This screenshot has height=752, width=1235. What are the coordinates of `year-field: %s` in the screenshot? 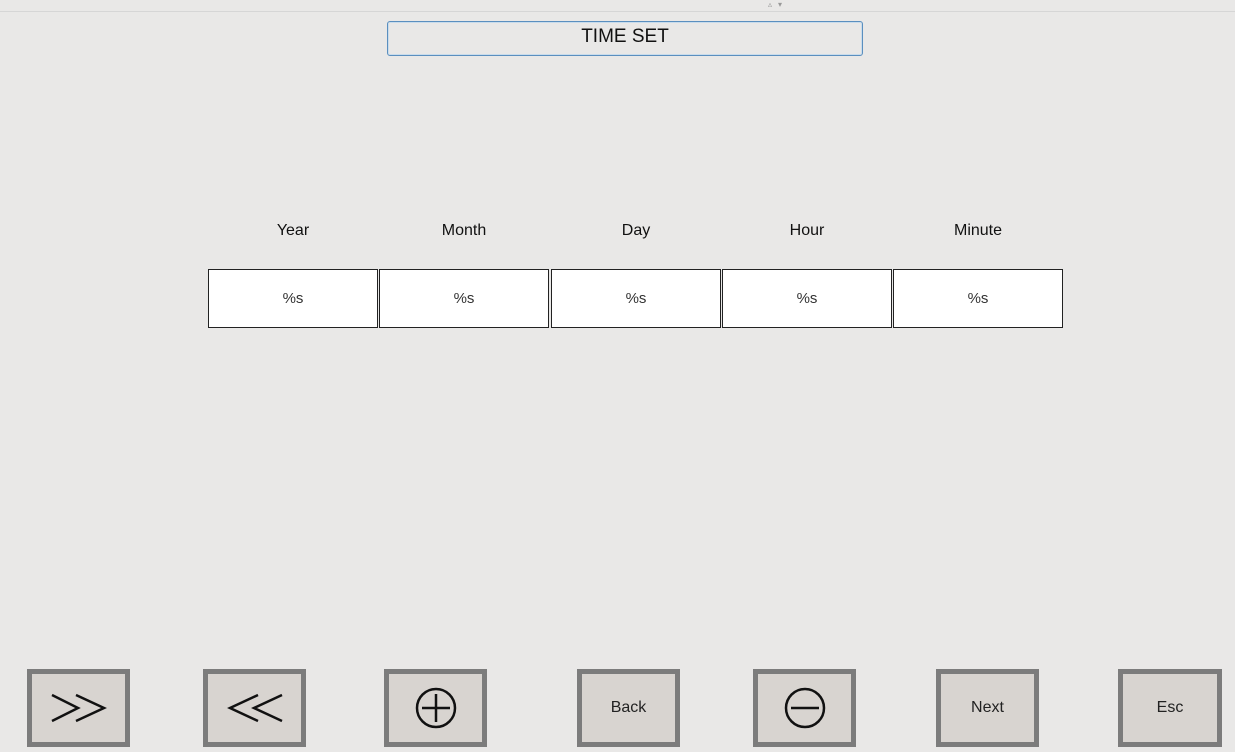 It's located at (293, 298).